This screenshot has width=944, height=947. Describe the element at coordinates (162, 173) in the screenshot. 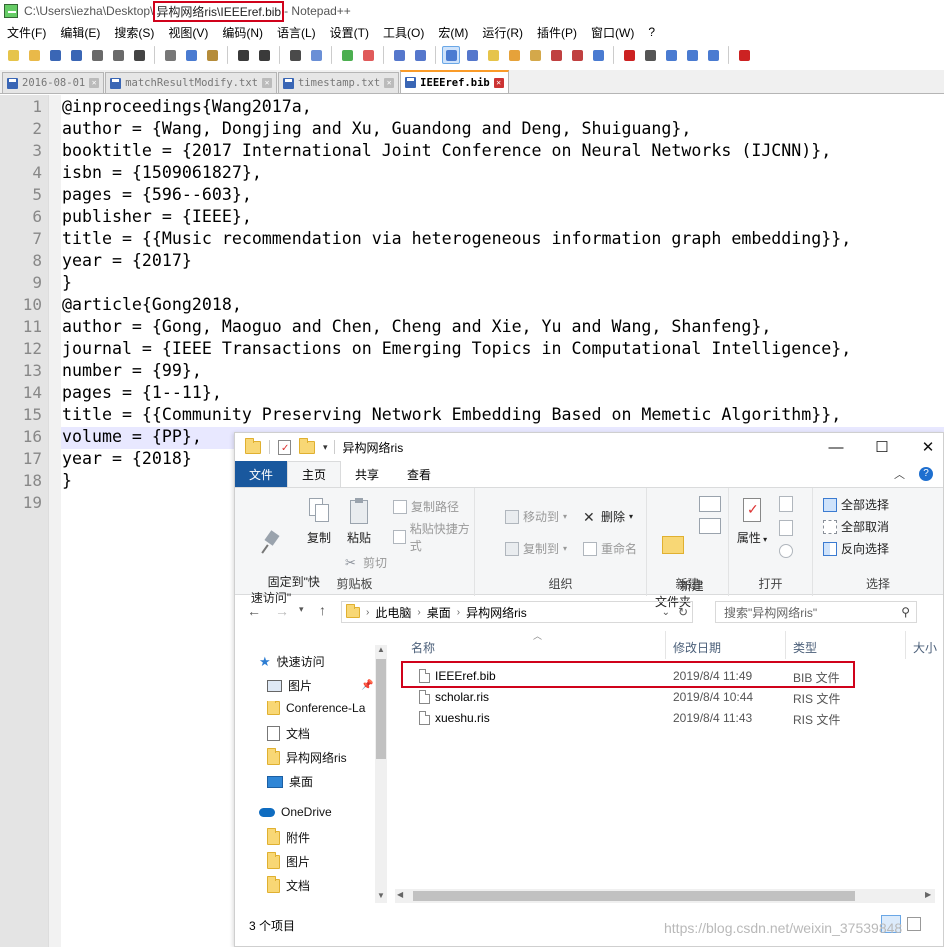

I see `code-line: isbn = {1509061827},` at that location.